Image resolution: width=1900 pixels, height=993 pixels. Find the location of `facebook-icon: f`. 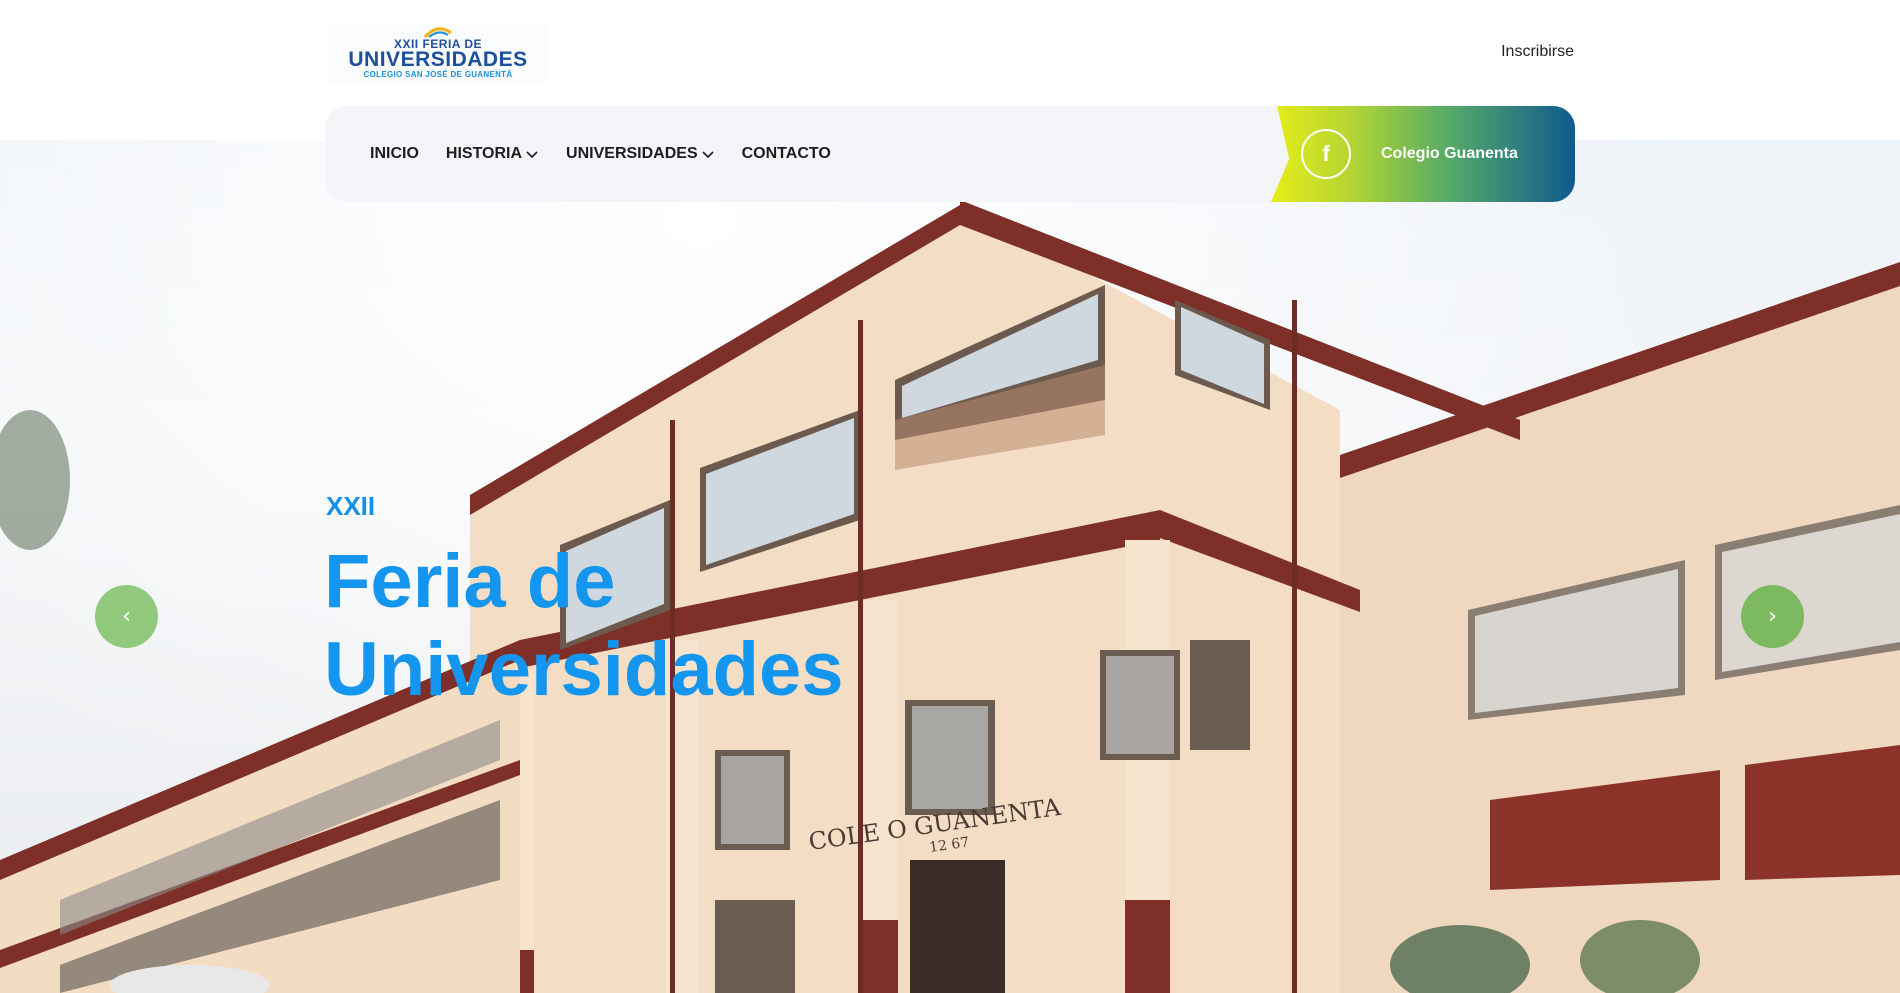

facebook-icon: f is located at coordinates (1326, 154).